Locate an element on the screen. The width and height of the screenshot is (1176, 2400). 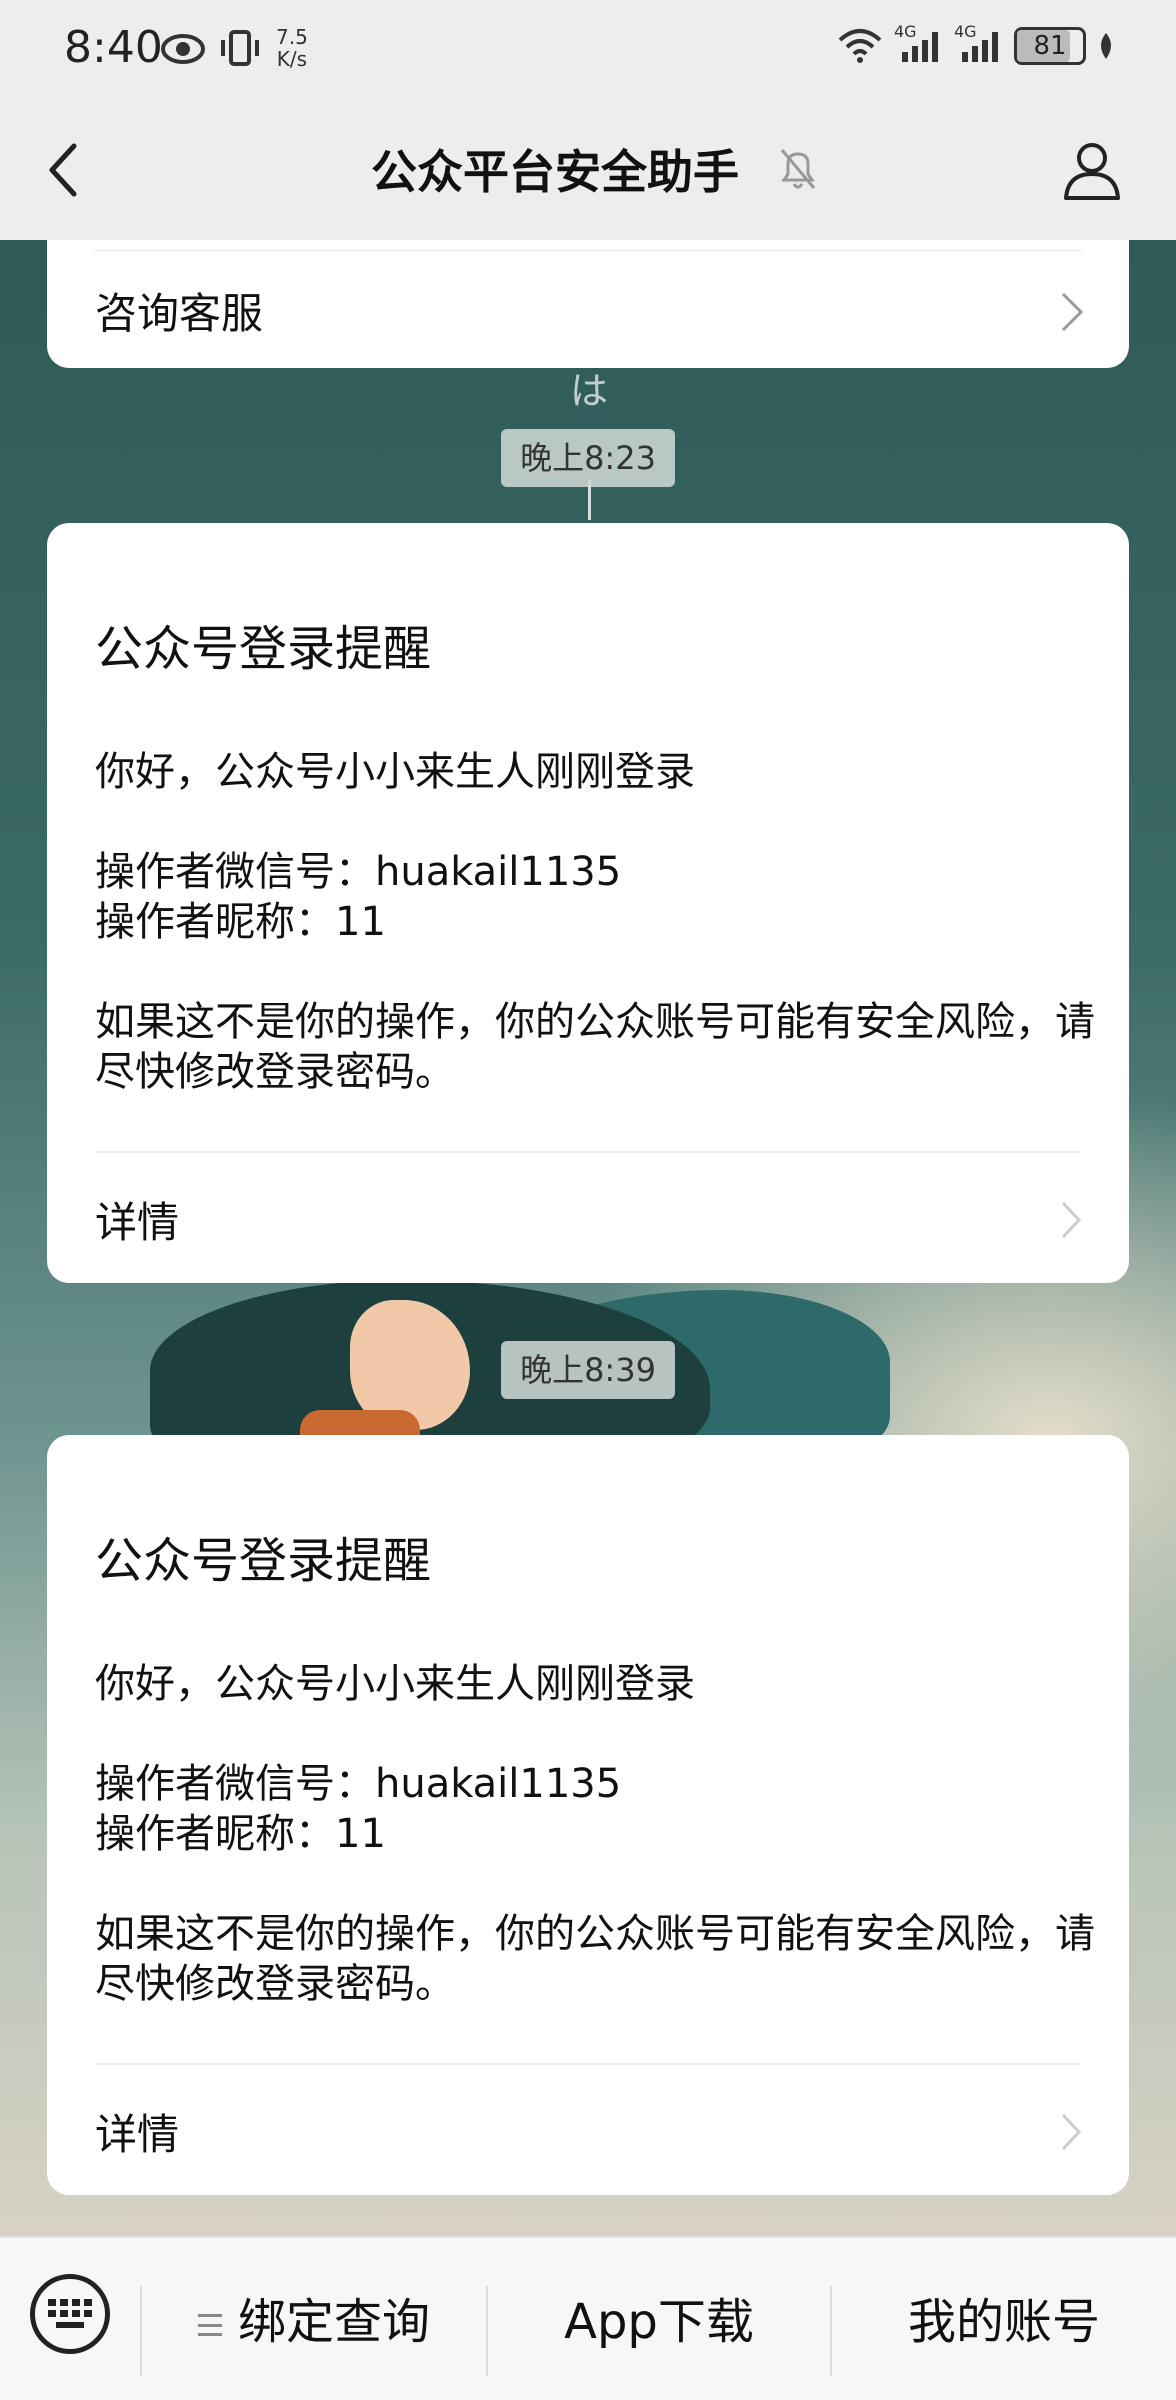
network-speed: 7.5 K/s is located at coordinates (292, 48).